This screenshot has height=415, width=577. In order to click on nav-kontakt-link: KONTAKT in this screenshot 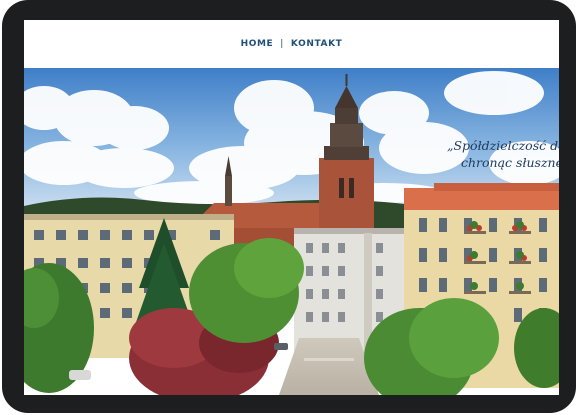, I will do `click(316, 44)`.